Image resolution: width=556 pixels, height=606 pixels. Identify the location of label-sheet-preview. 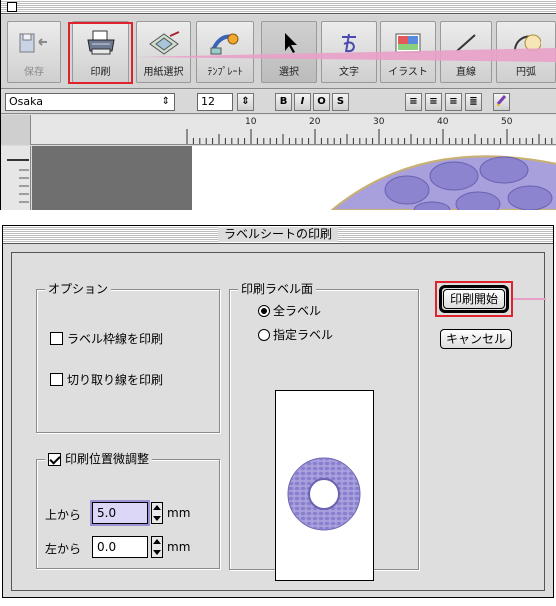
(324, 485).